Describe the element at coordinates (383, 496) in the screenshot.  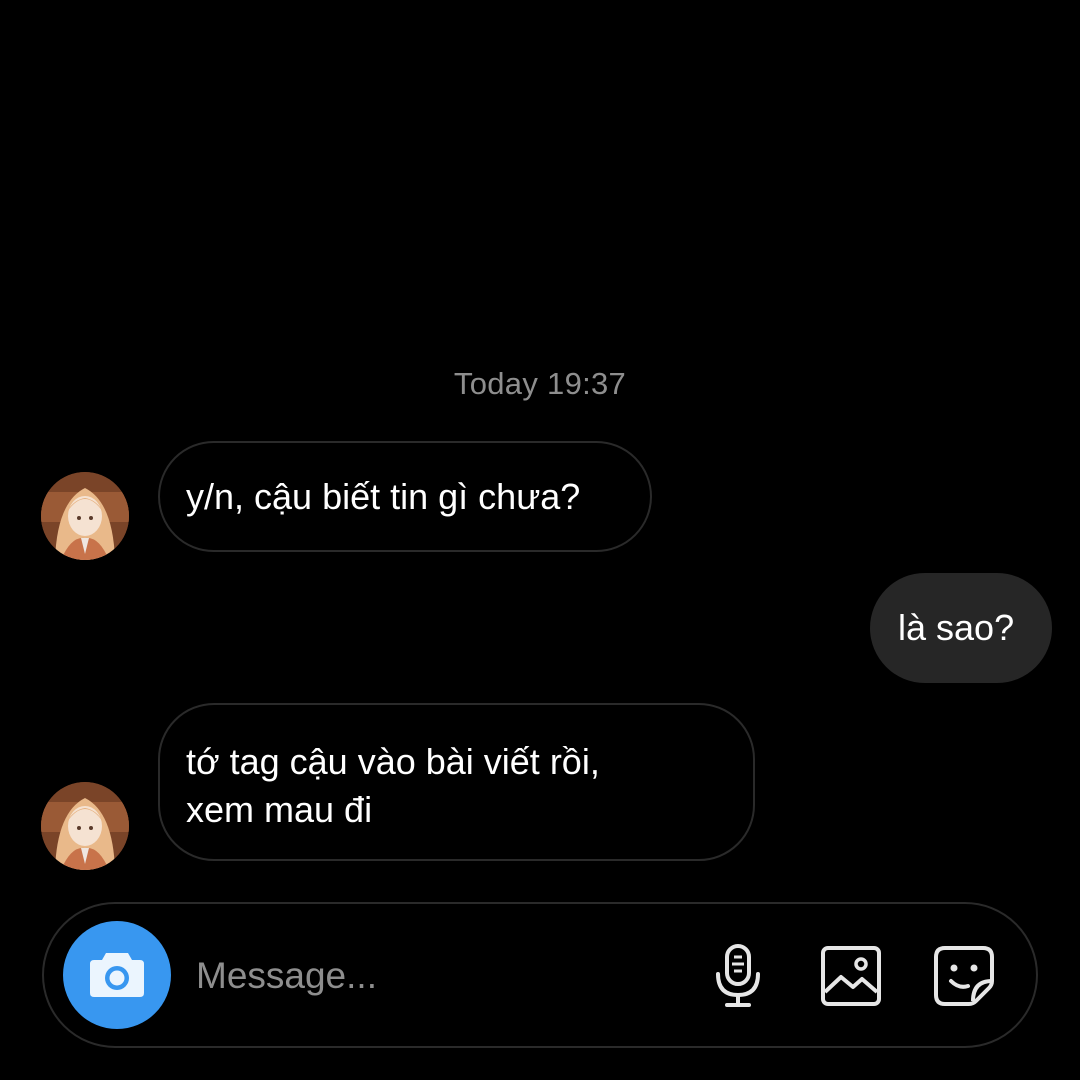
I see `message-text: y/n, cậu biết tin gì chưa?` at that location.